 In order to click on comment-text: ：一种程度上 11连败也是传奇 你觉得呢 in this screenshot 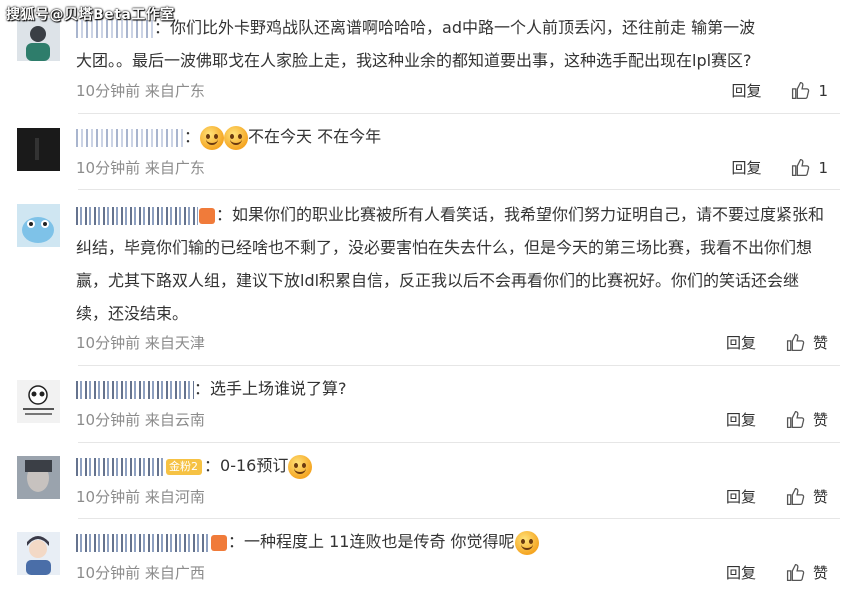, I will do `click(452, 541)`.